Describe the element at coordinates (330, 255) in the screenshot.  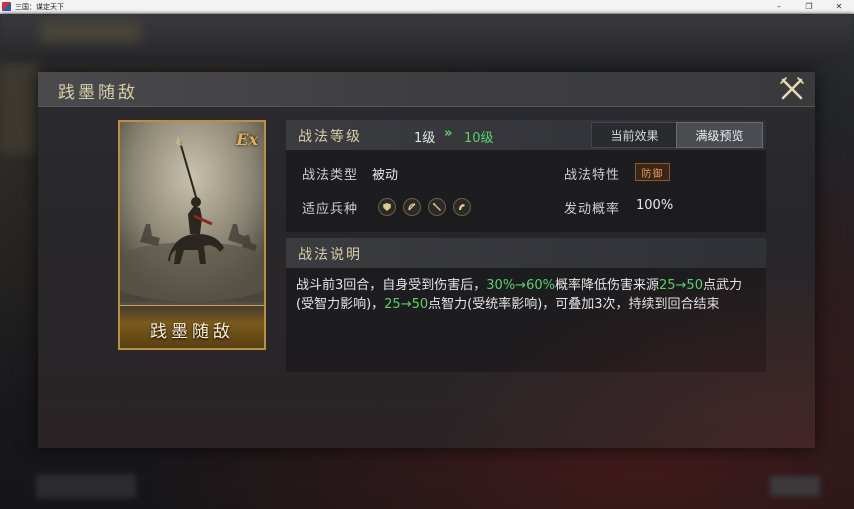
I see `description-title: 战法说明` at that location.